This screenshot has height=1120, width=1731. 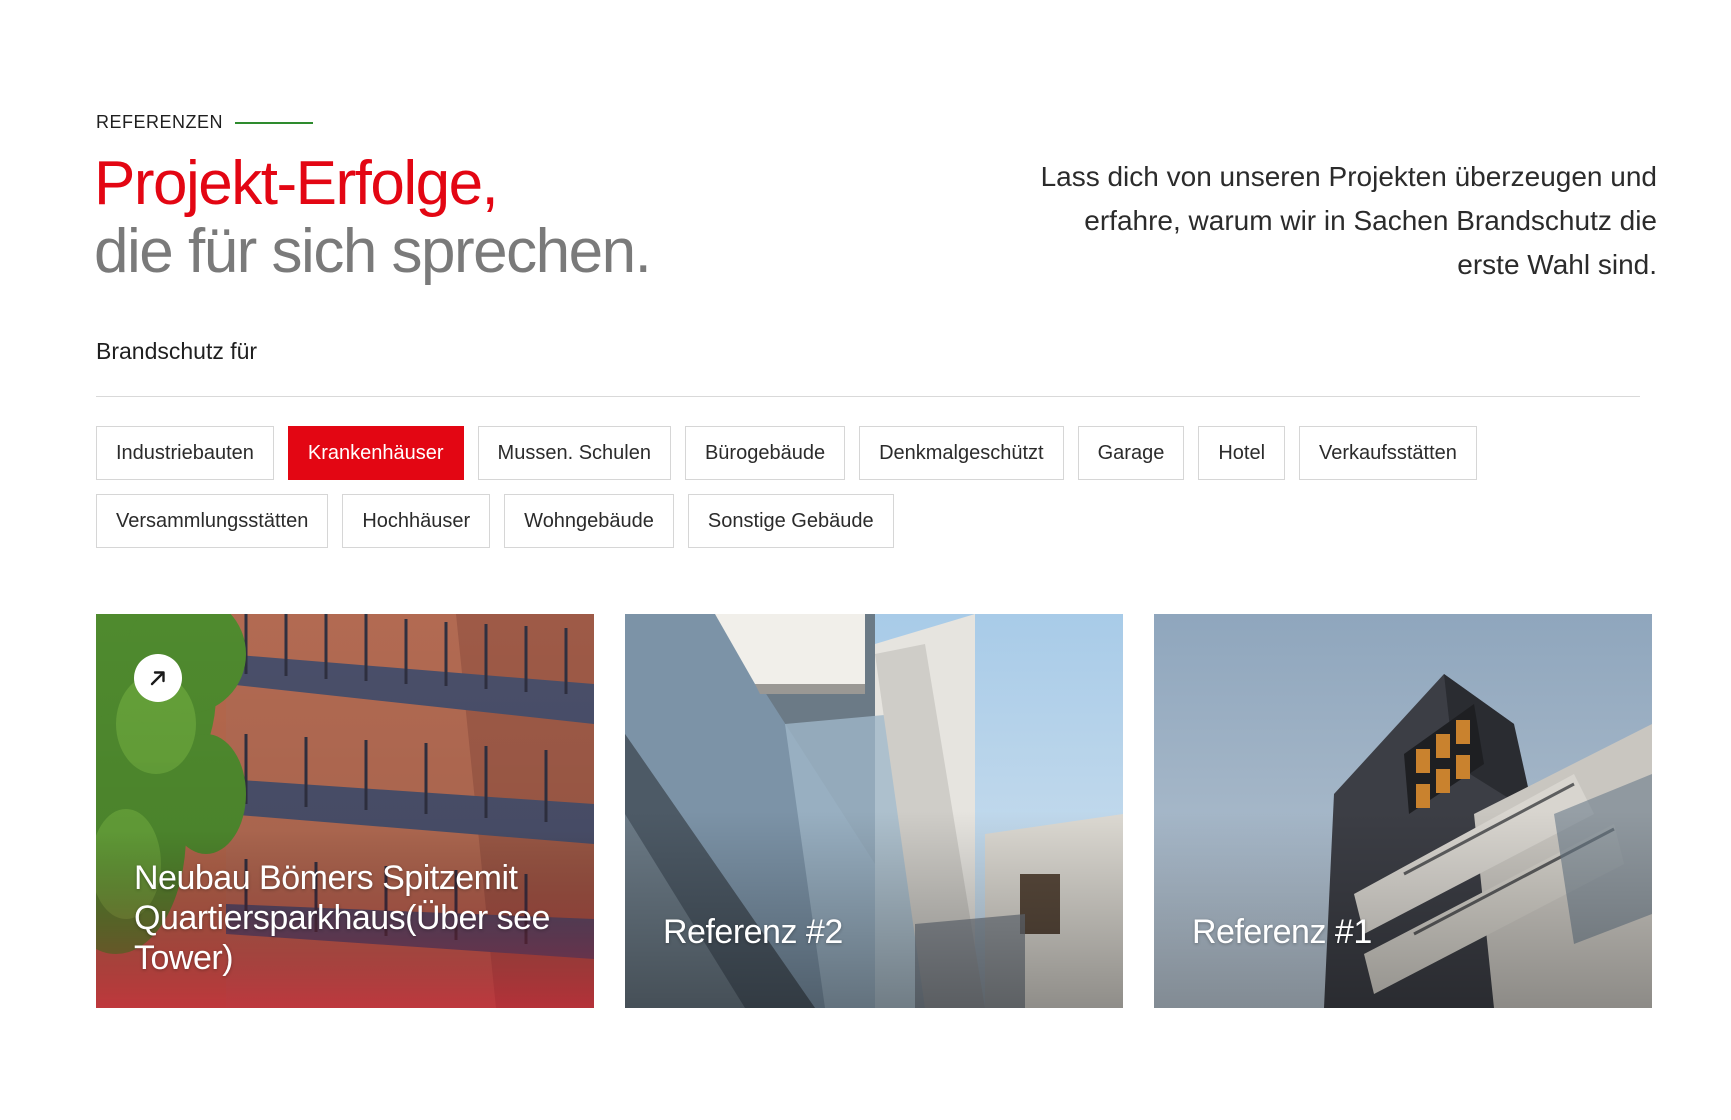 What do you see at coordinates (185, 453) in the screenshot?
I see `filter-chip-industriebauten: Industriebauten` at bounding box center [185, 453].